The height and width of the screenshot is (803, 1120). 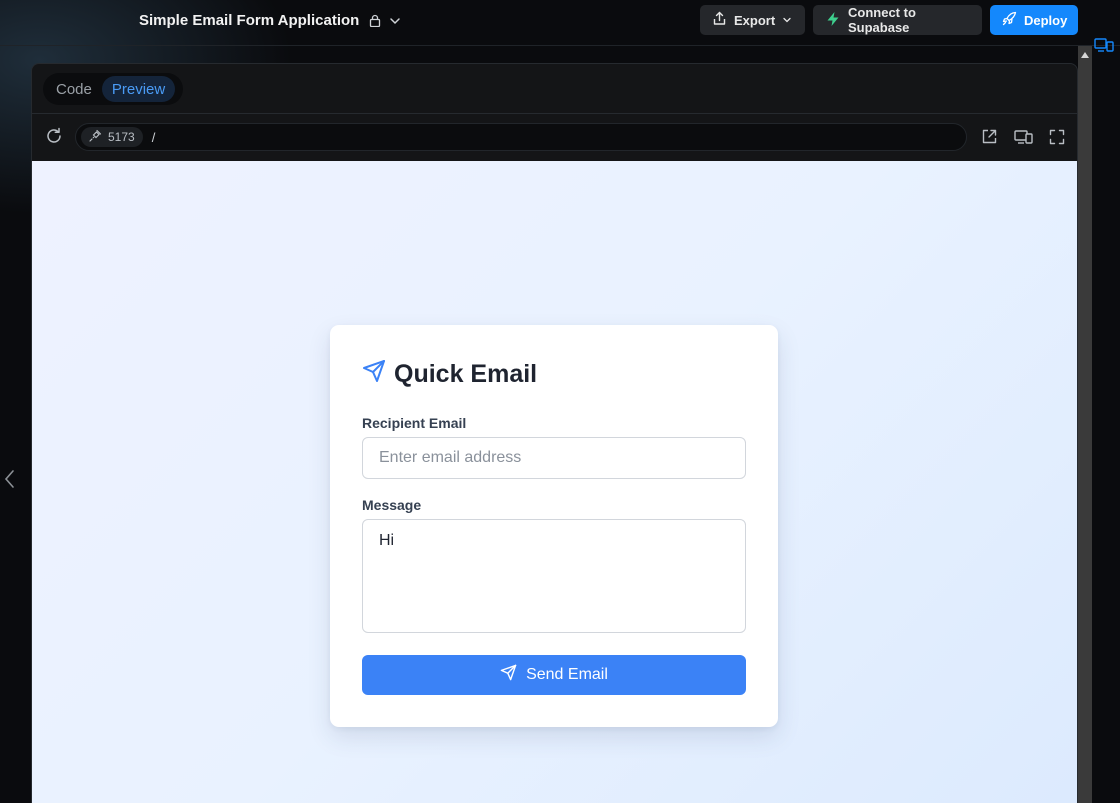 I want to click on project-title-group: Simple Email Form Application, so click(x=270, y=20).